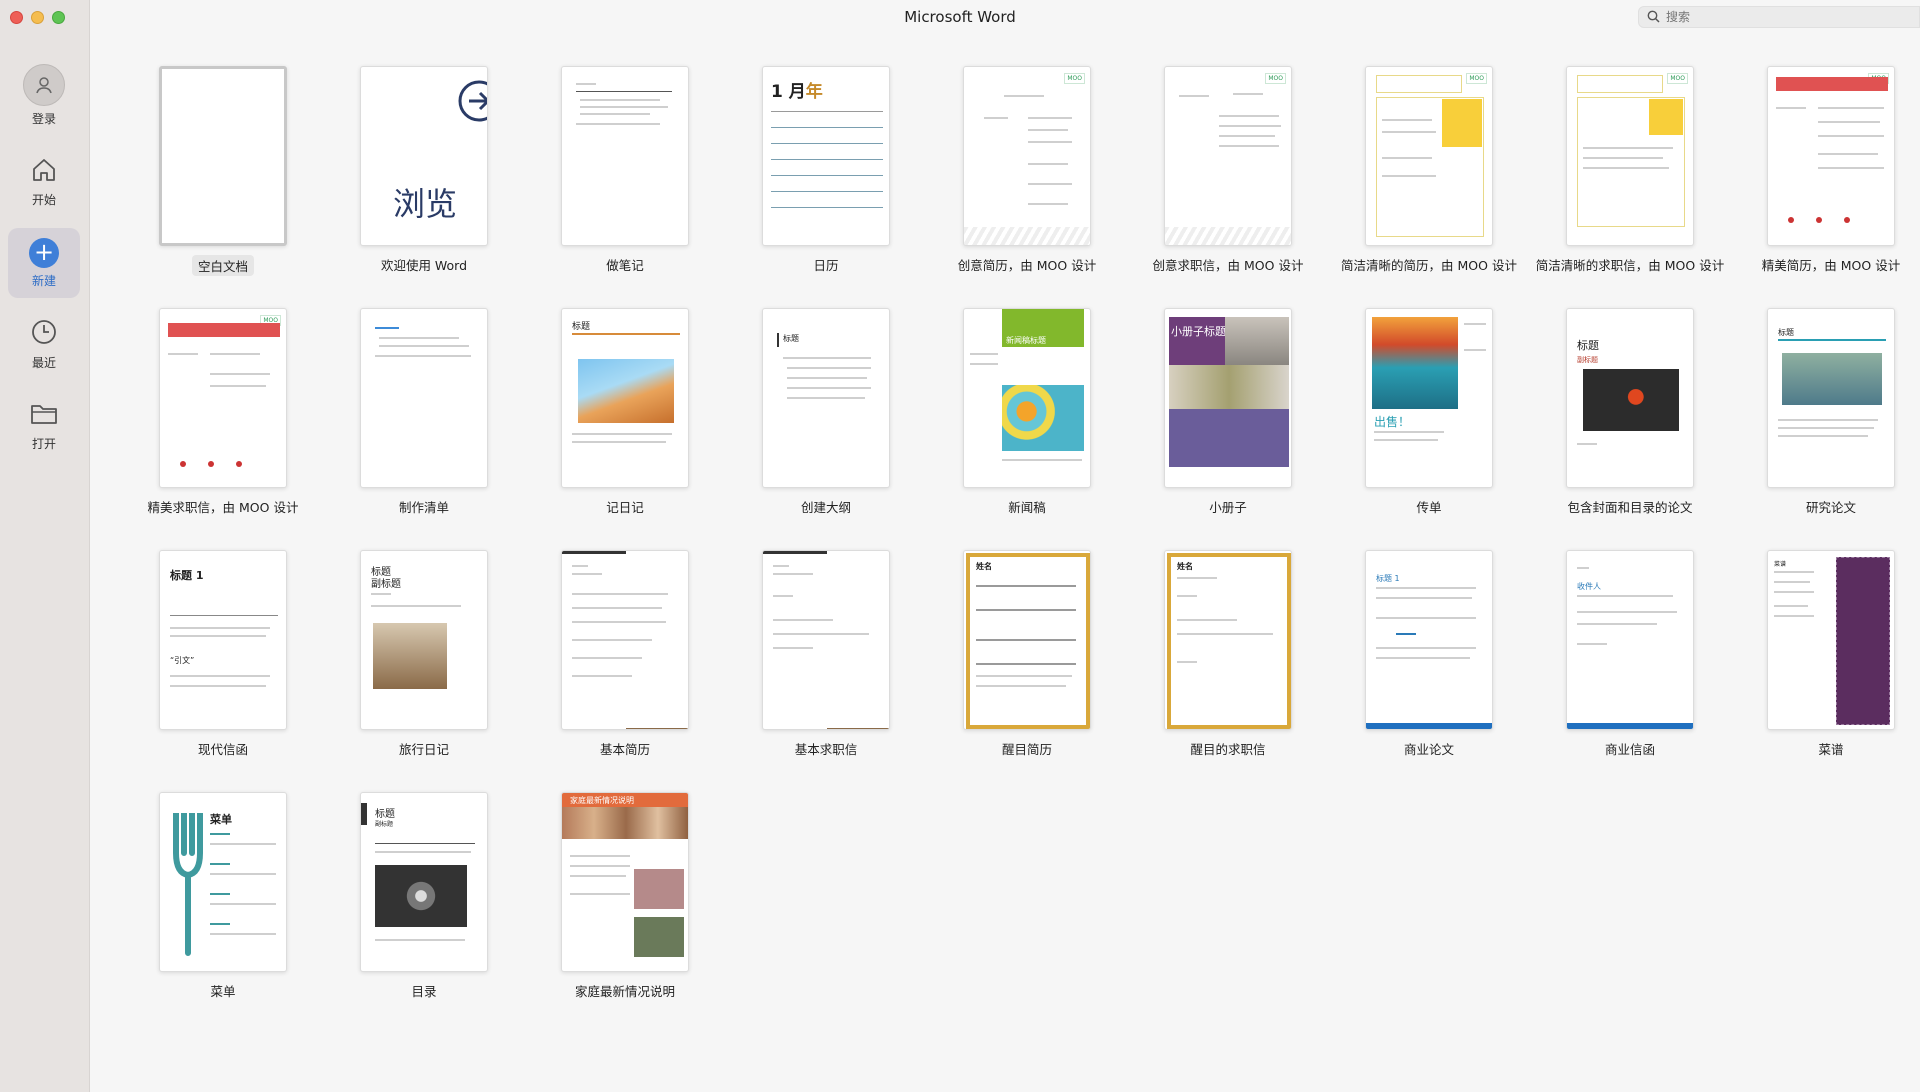 The height and width of the screenshot is (1092, 1920). What do you see at coordinates (625, 507) in the screenshot?
I see `template-label: 记日记` at bounding box center [625, 507].